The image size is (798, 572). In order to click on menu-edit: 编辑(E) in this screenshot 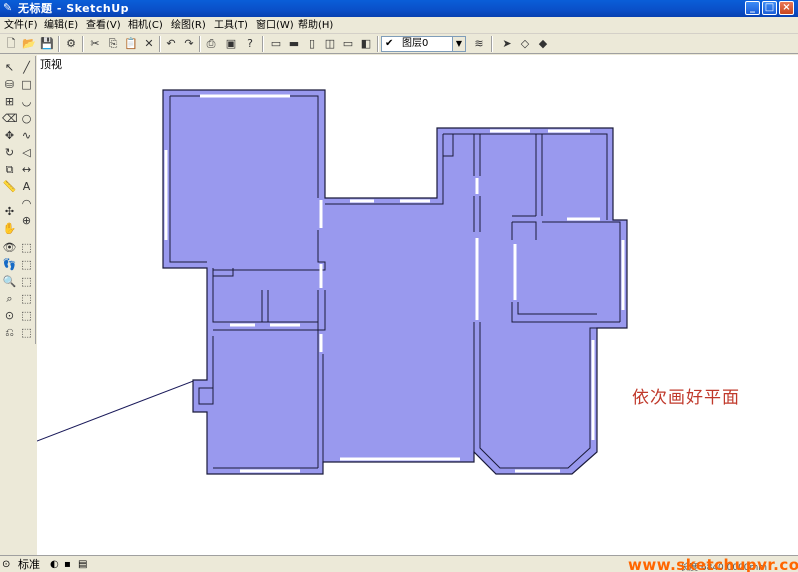, I will do `click(61, 25)`.